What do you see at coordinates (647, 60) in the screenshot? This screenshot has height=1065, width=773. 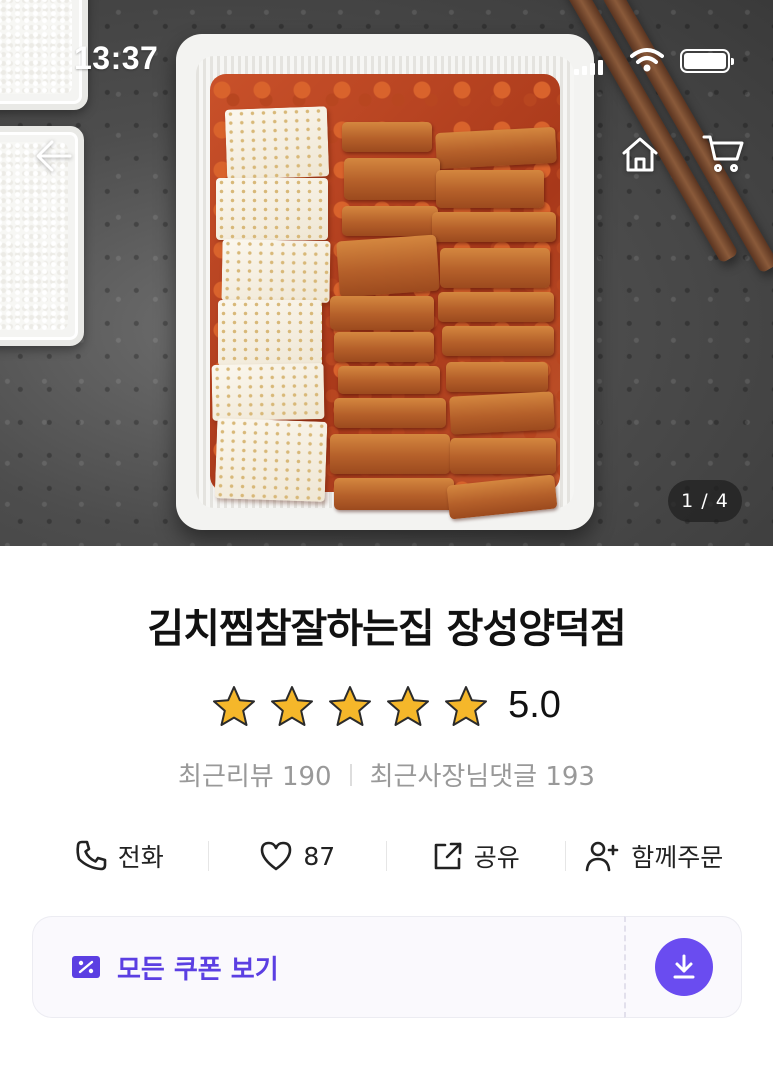 I see `wifi-icon` at bounding box center [647, 60].